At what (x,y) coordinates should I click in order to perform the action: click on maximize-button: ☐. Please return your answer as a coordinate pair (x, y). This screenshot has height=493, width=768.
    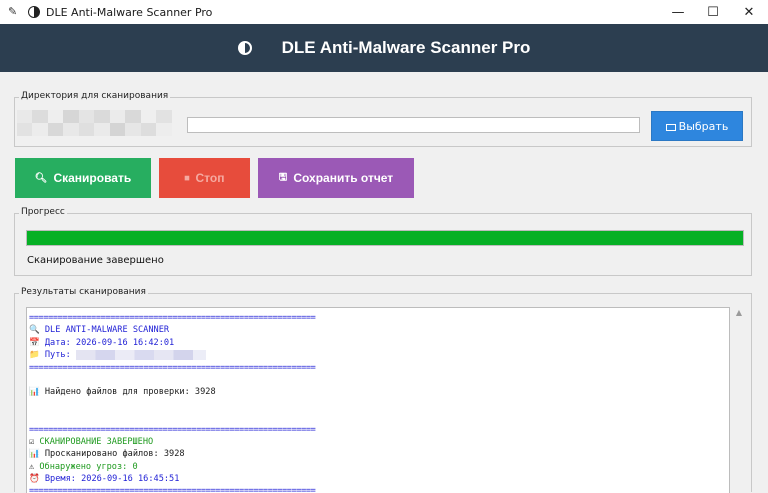
    Looking at the image, I should click on (713, 12).